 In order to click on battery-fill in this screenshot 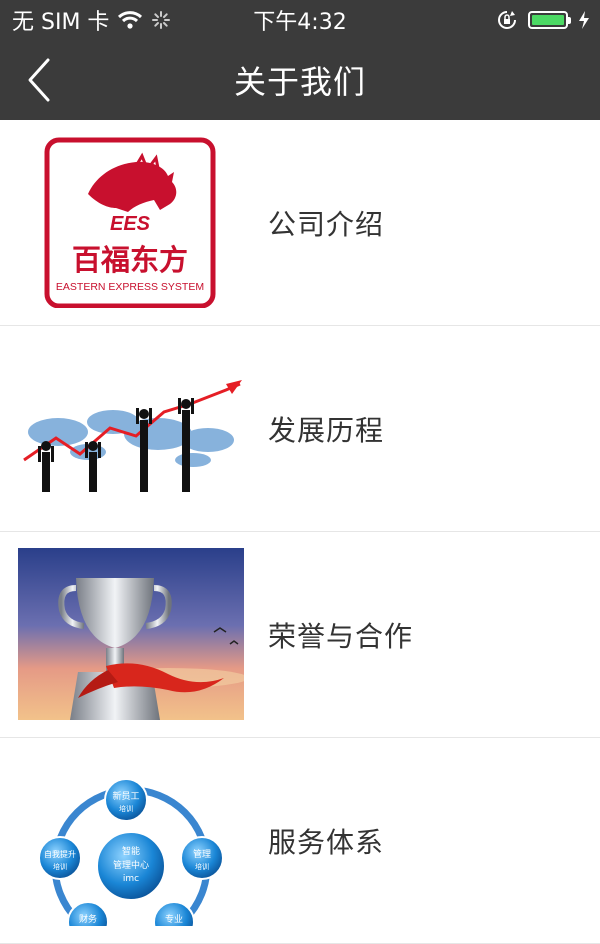, I will do `click(548, 20)`.